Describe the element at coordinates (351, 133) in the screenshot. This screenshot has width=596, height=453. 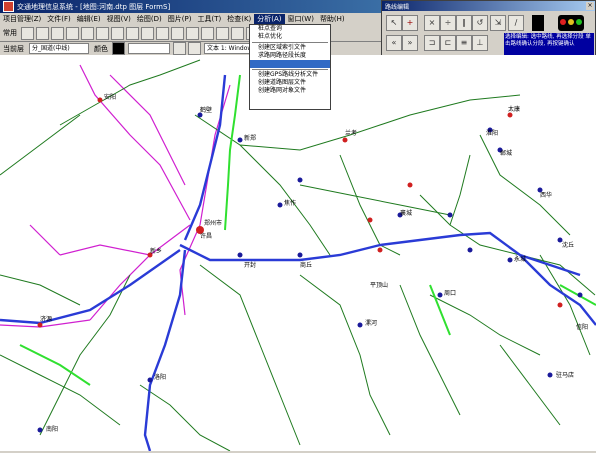
I see `map-label: 兰考` at that location.